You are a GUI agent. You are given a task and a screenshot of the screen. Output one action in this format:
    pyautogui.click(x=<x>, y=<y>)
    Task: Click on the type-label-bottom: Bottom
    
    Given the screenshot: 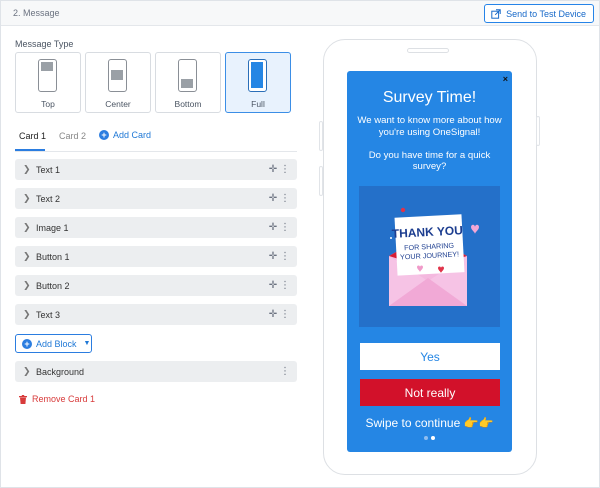 What is the action you would take?
    pyautogui.click(x=188, y=104)
    